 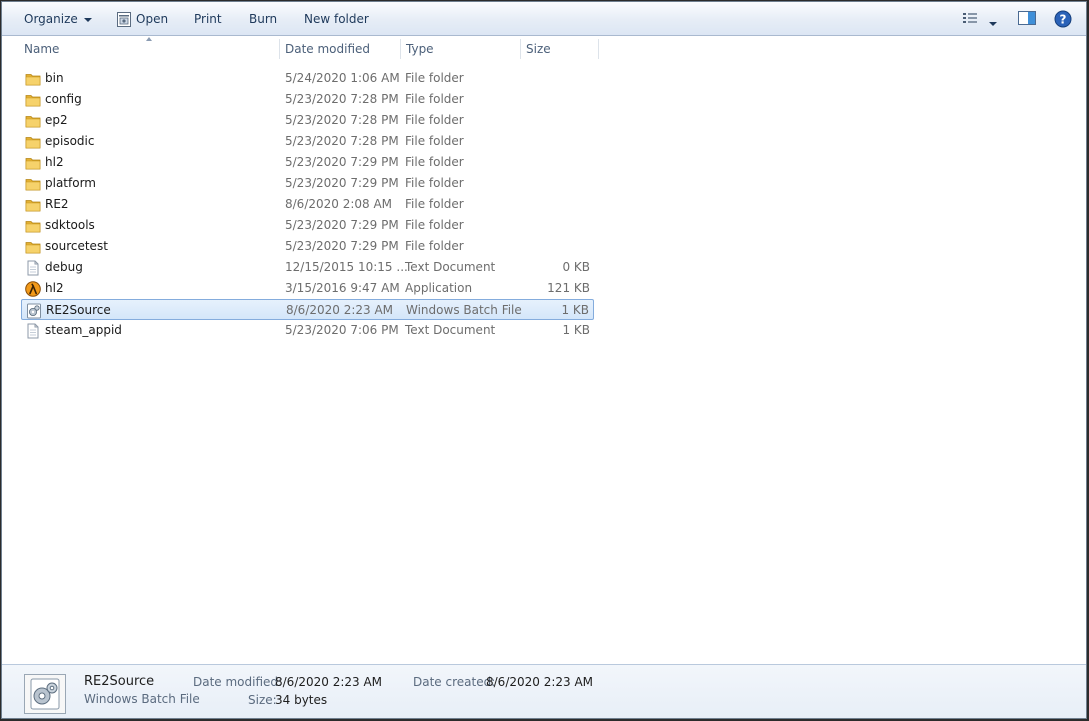 I want to click on details-file-type: Windows Batch File, so click(x=142, y=699).